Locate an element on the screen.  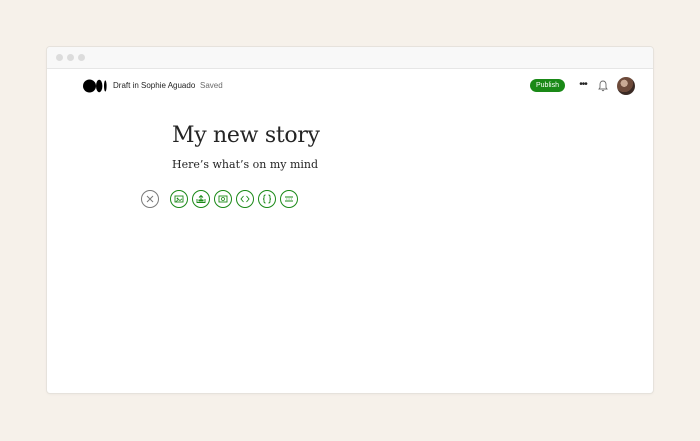
story-subtitle: Here’s what’s on my mind is located at coordinates (245, 164).